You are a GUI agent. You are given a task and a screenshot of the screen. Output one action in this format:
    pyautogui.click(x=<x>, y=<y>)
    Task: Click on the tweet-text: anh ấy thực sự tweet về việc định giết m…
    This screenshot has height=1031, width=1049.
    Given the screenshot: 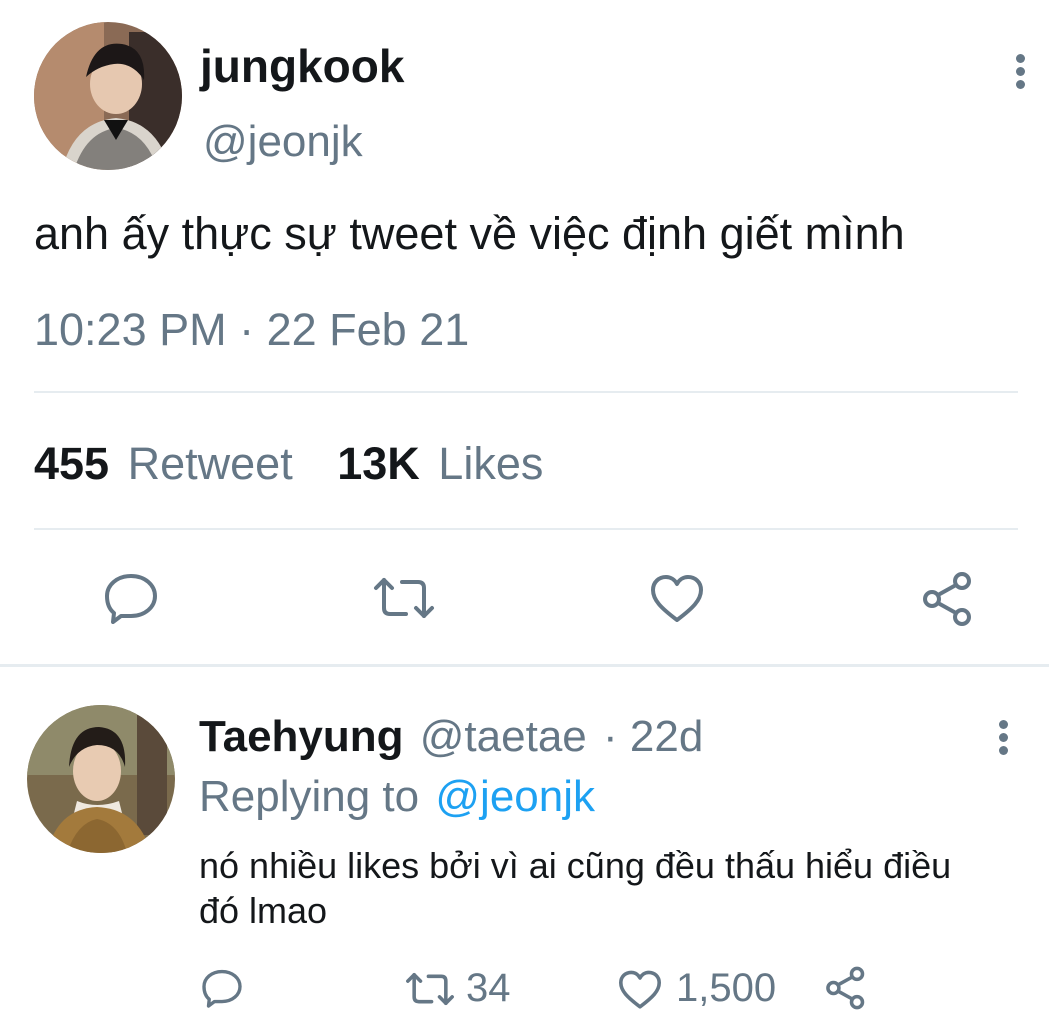 What is the action you would take?
    pyautogui.click(x=469, y=233)
    